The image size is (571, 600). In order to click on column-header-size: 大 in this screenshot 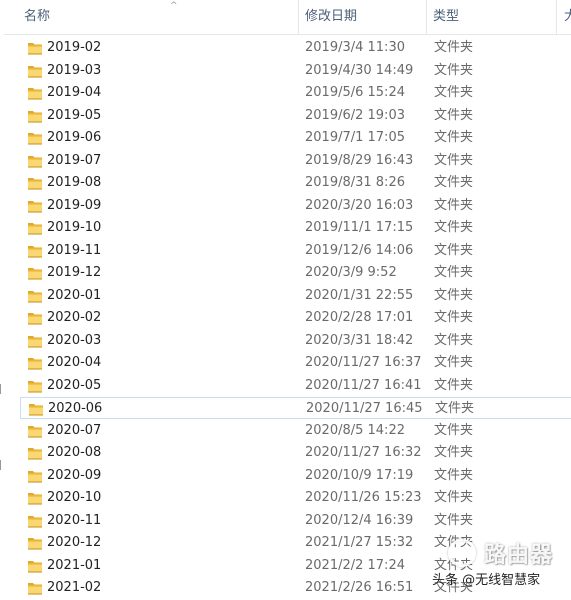, I will do `click(563, 17)`.